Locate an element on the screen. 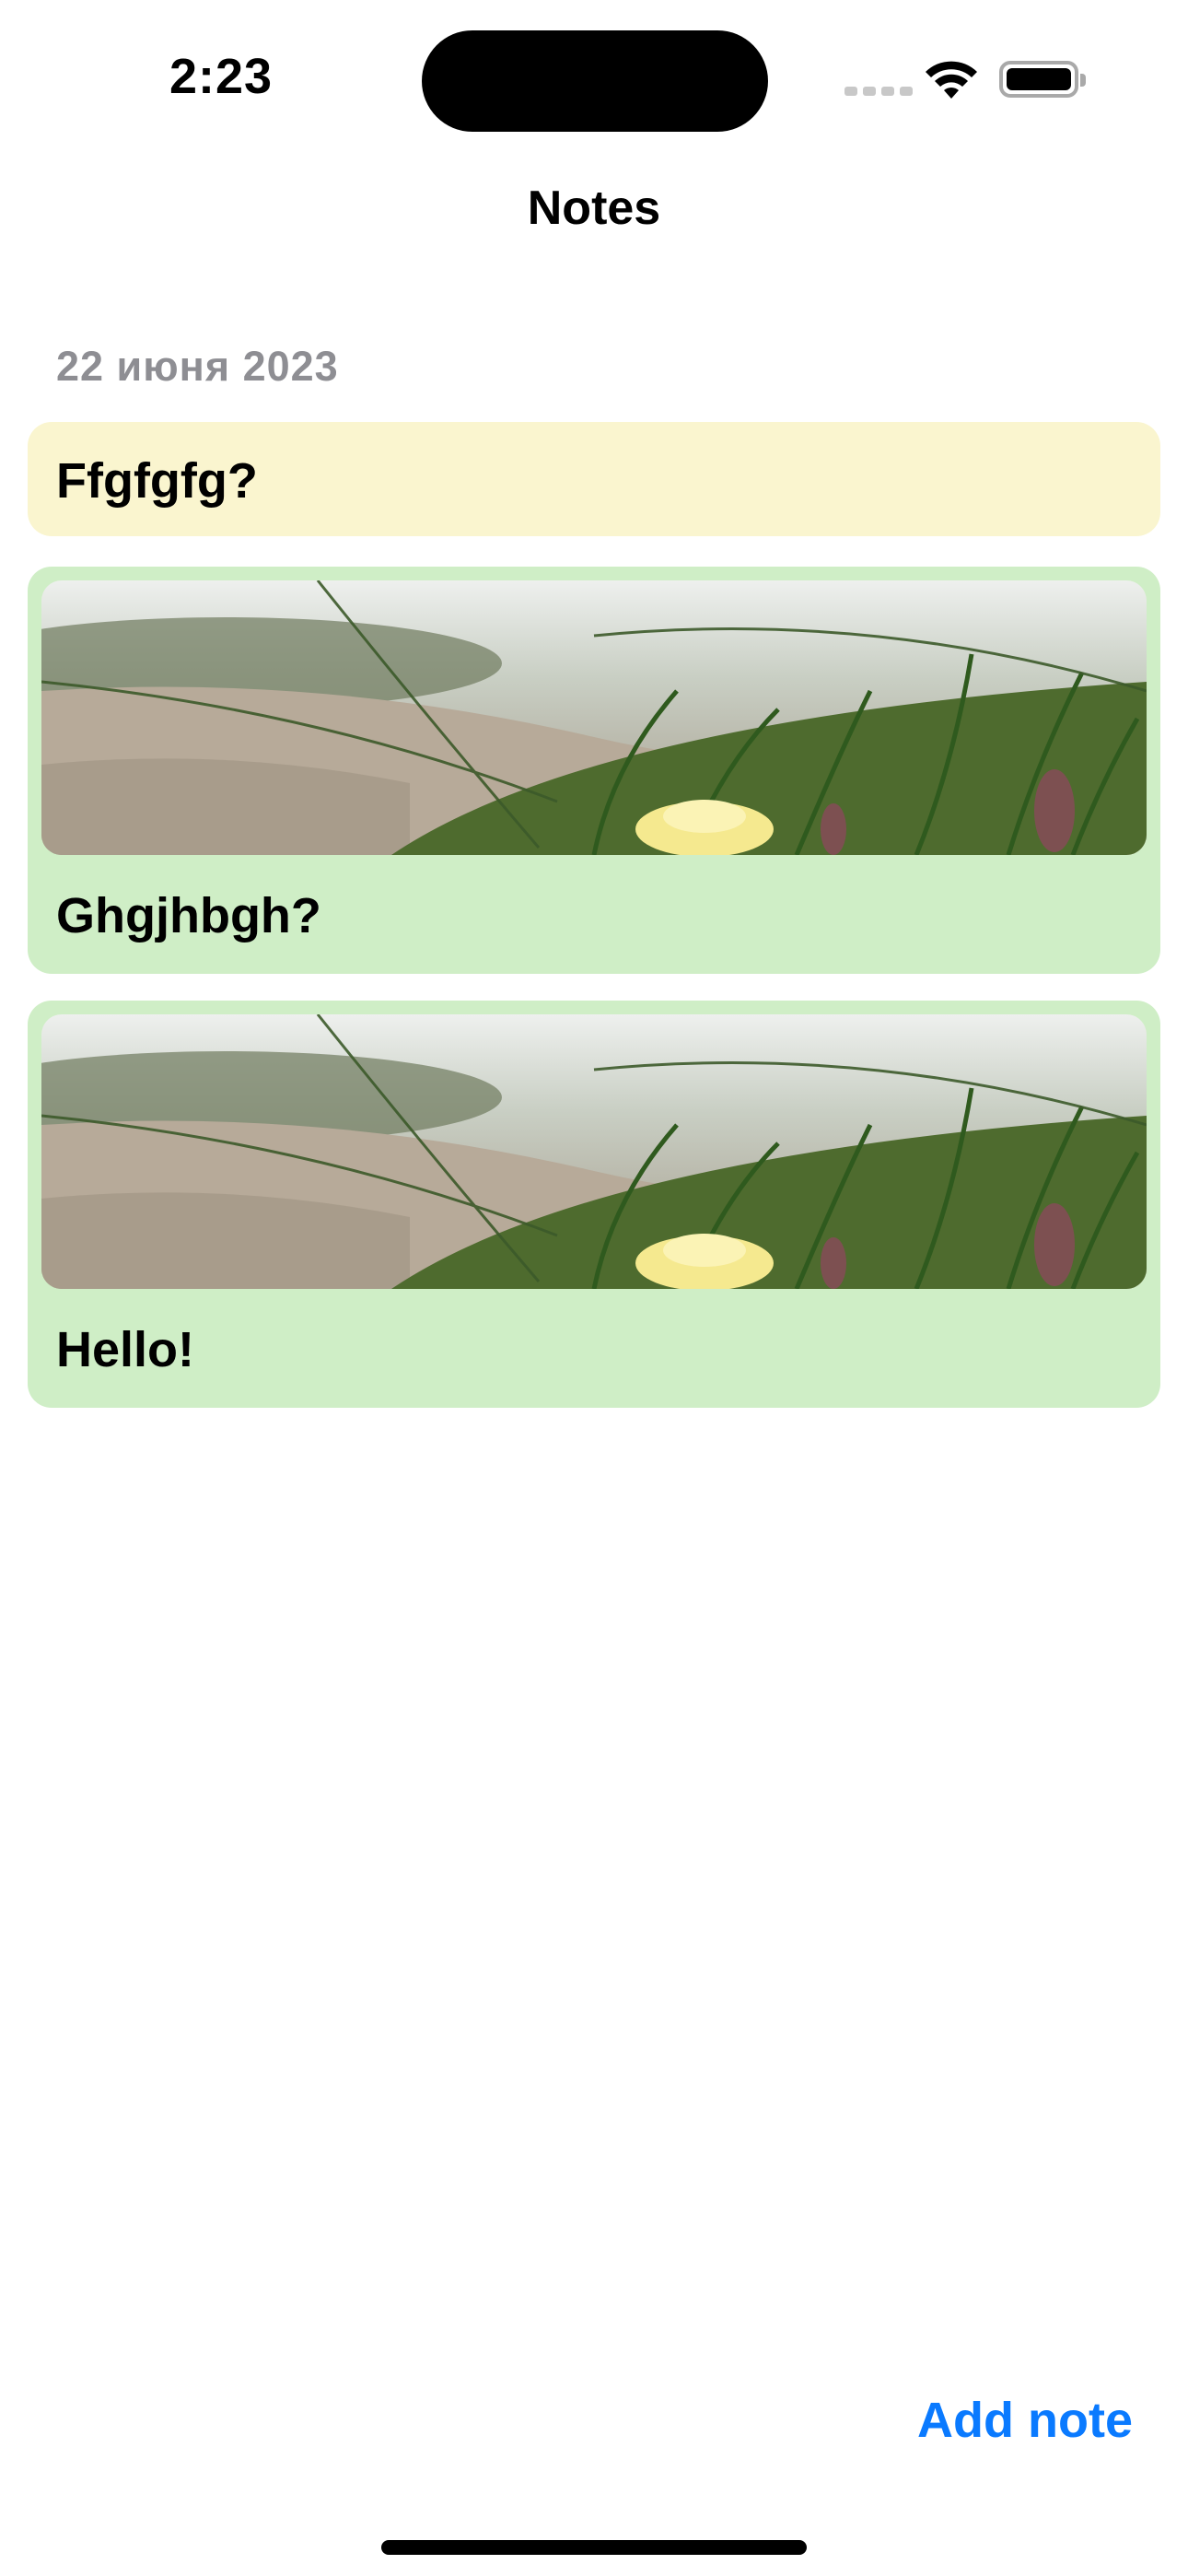 This screenshot has height=2576, width=1188. note-title: Hello! is located at coordinates (125, 1349).